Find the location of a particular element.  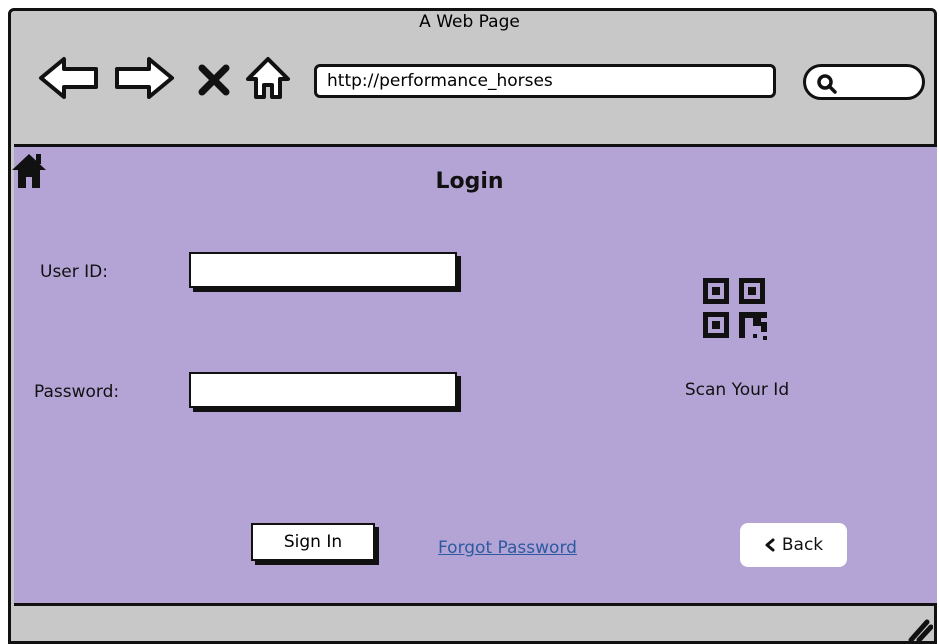

search-field is located at coordinates (864, 82).